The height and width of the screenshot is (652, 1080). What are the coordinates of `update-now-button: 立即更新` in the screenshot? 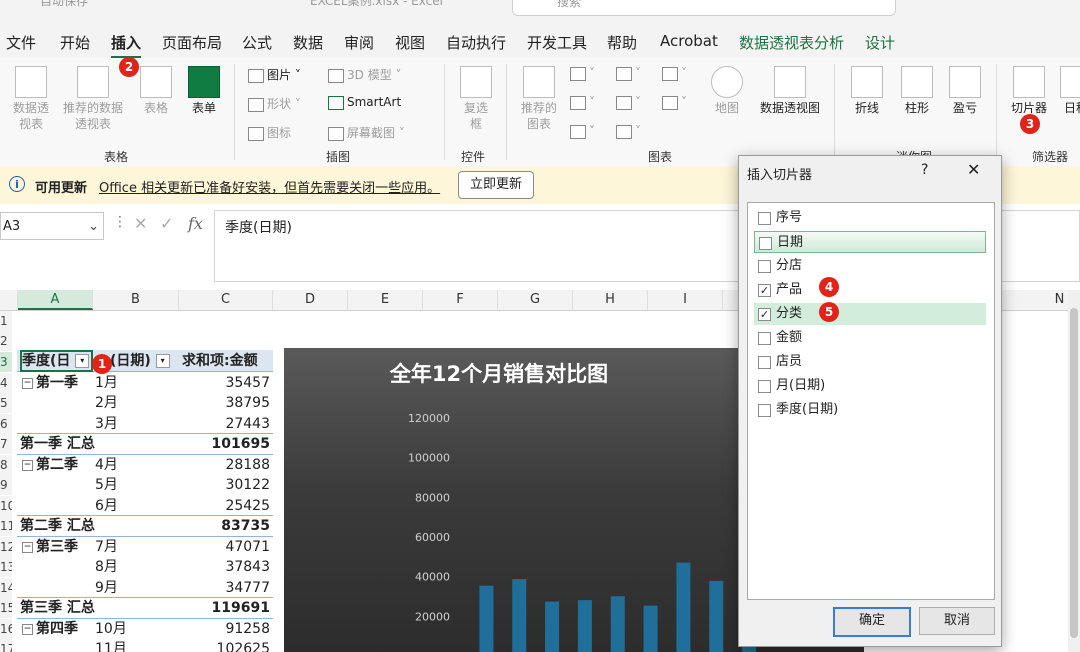 It's located at (496, 185).